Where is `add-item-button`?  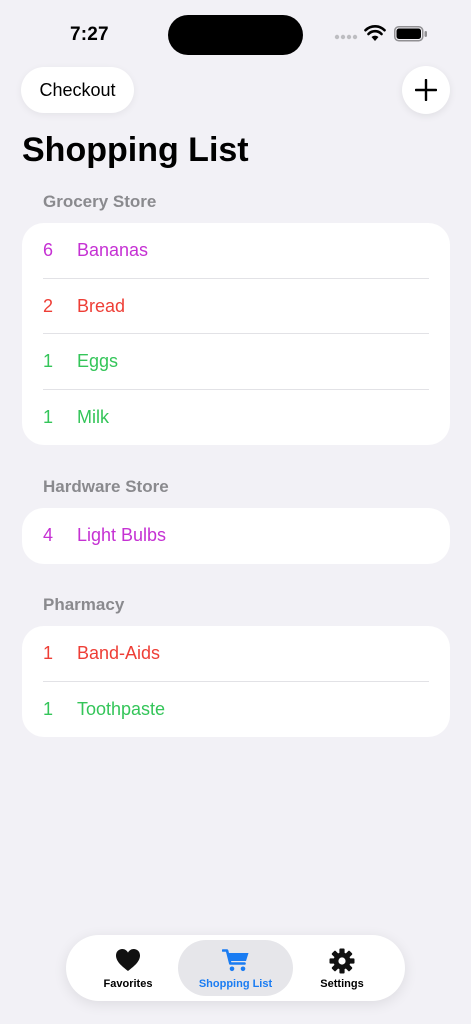 add-item-button is located at coordinates (426, 90).